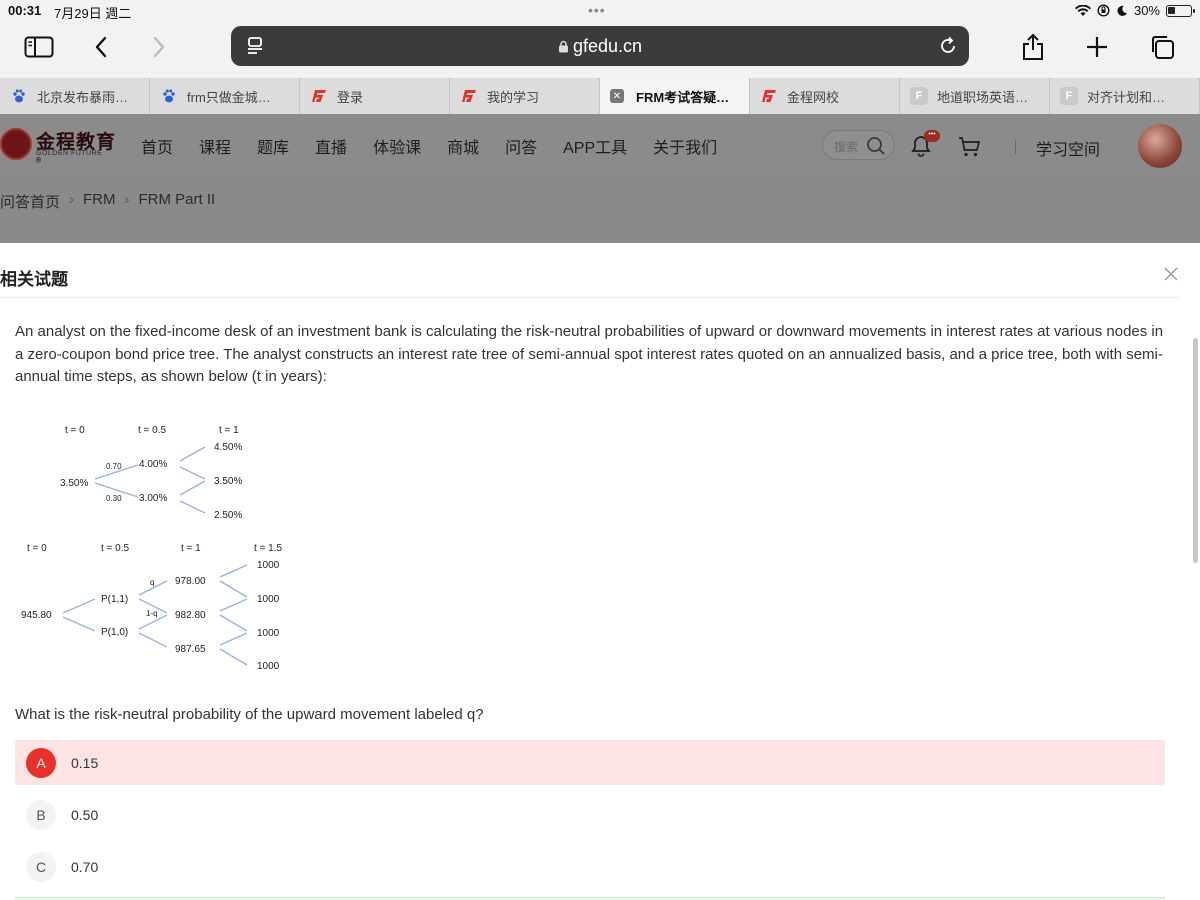  What do you see at coordinates (152, 430) in the screenshot?
I see `rate-time-1: t = 0.5` at bounding box center [152, 430].